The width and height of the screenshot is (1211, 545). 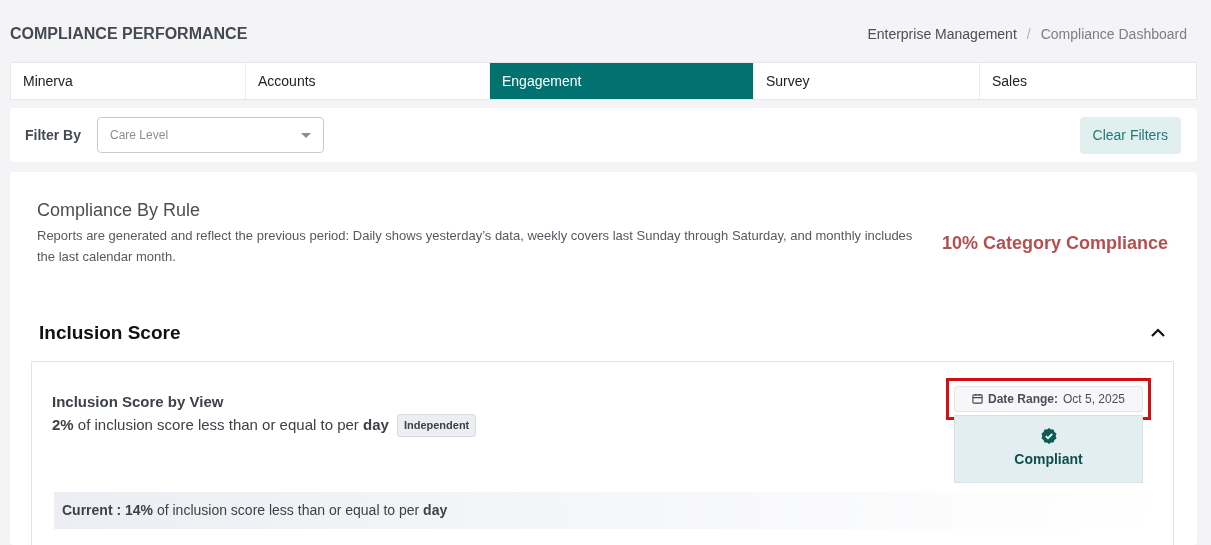 What do you see at coordinates (1054, 243) in the screenshot?
I see `category-compliance: 10% Category Compliance` at bounding box center [1054, 243].